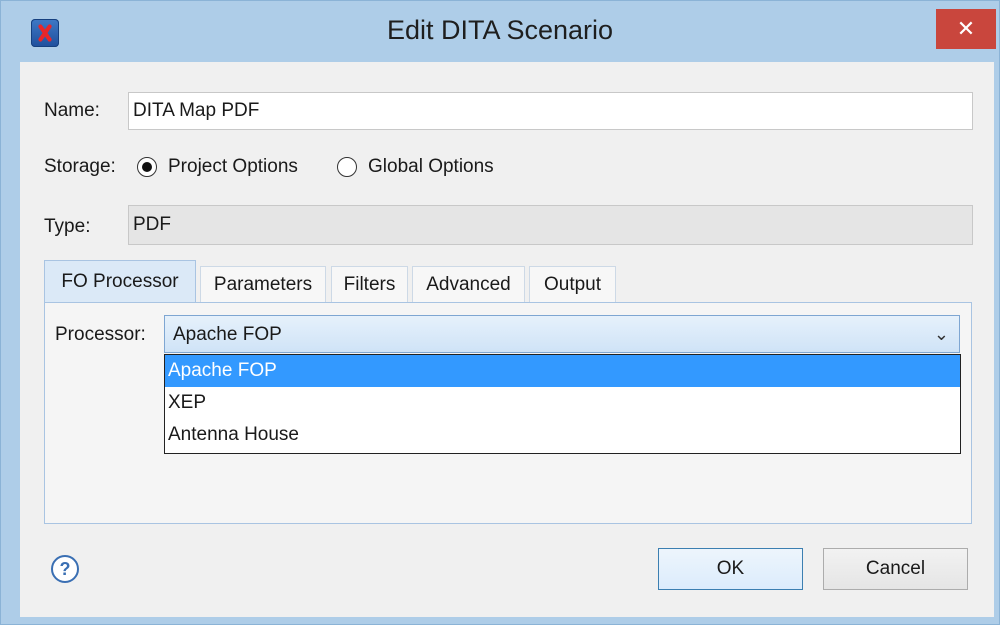 This screenshot has width=1000, height=625. Describe the element at coordinates (67, 226) in the screenshot. I see `type-label: Type:` at that location.